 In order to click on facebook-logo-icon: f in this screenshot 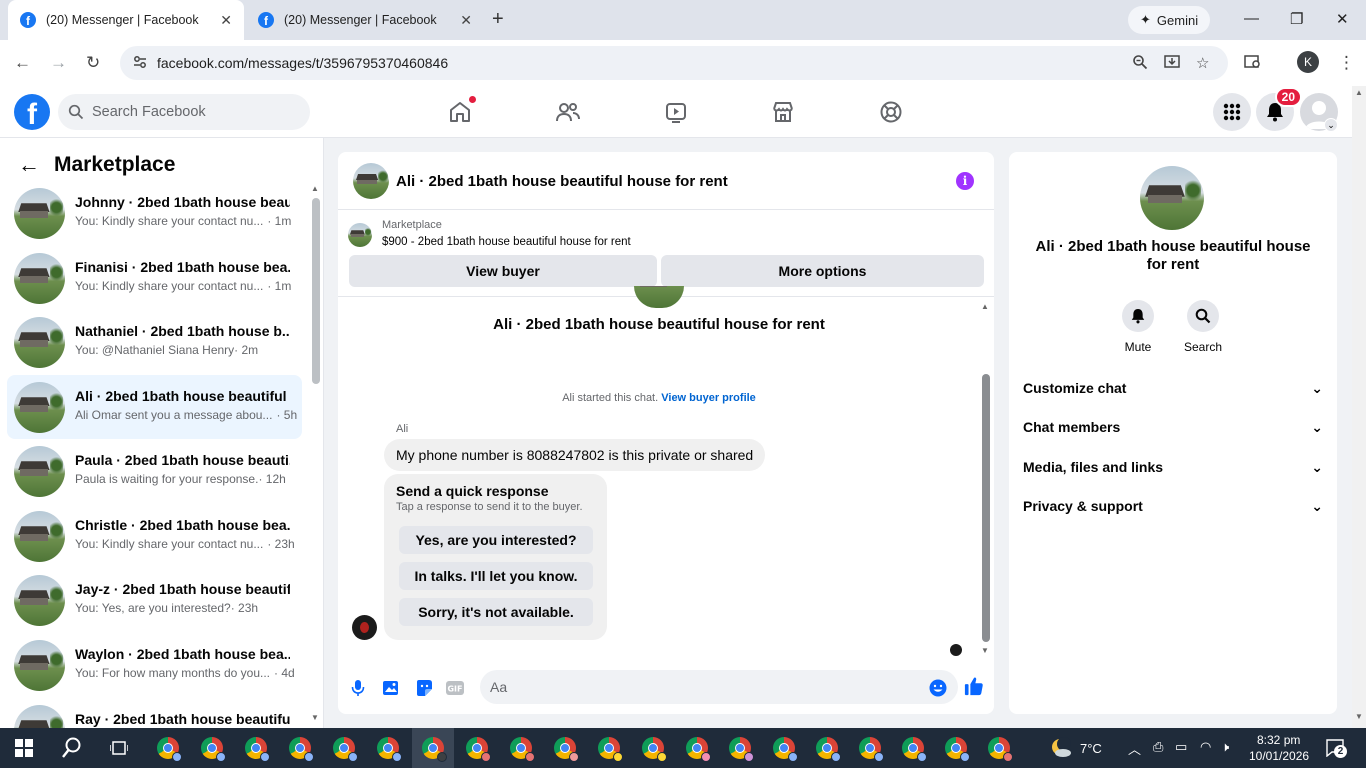, I will do `click(32, 112)`.